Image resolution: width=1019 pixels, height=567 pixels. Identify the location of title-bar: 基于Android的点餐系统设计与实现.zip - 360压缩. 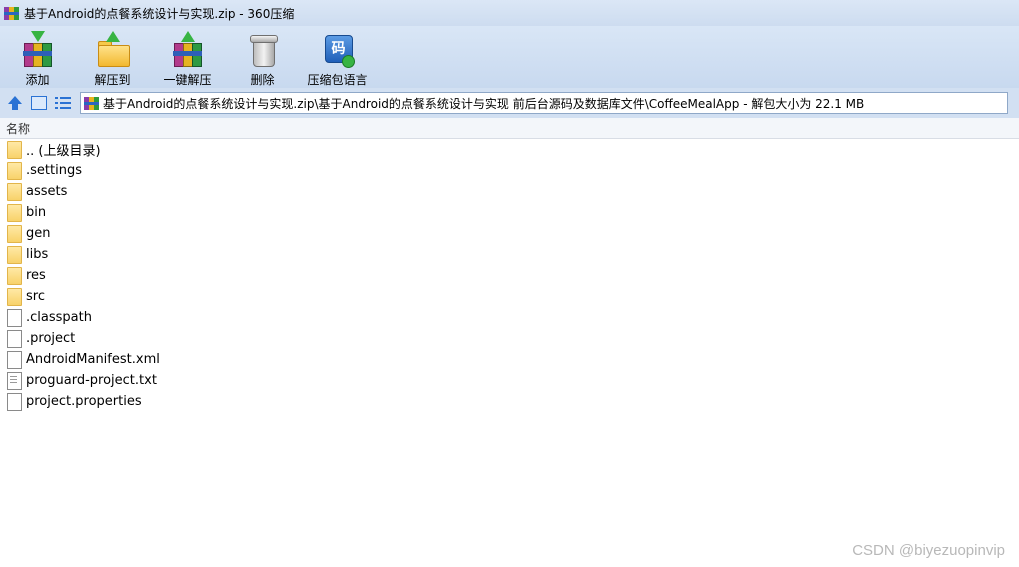
(509, 13).